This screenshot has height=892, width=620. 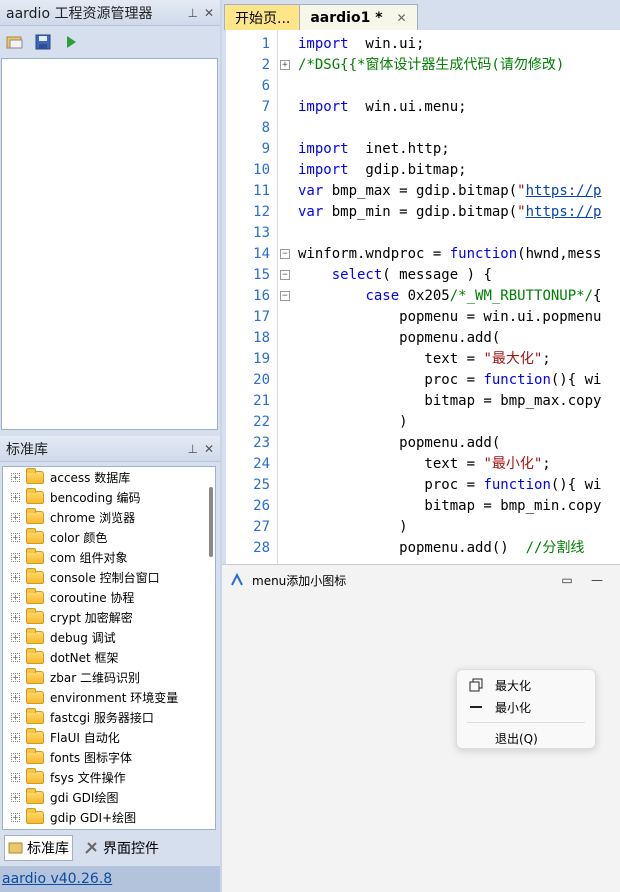 What do you see at coordinates (211, 522) in the screenshot?
I see `scrollbar-thumb` at bounding box center [211, 522].